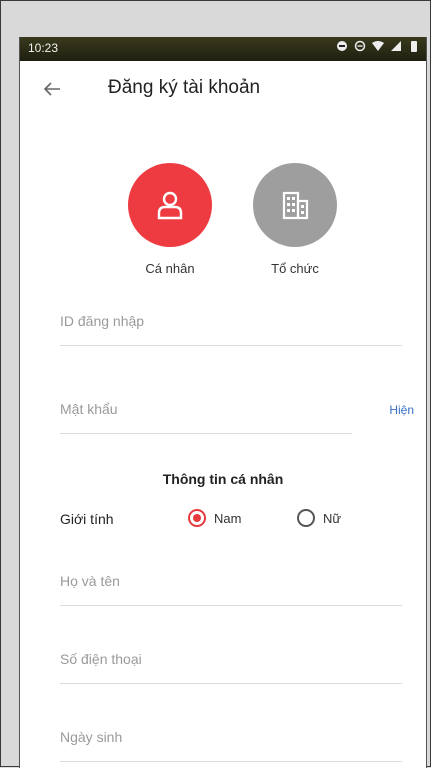 The width and height of the screenshot is (431, 768). What do you see at coordinates (295, 268) in the screenshot?
I see `organization-label: Tổ chức` at bounding box center [295, 268].